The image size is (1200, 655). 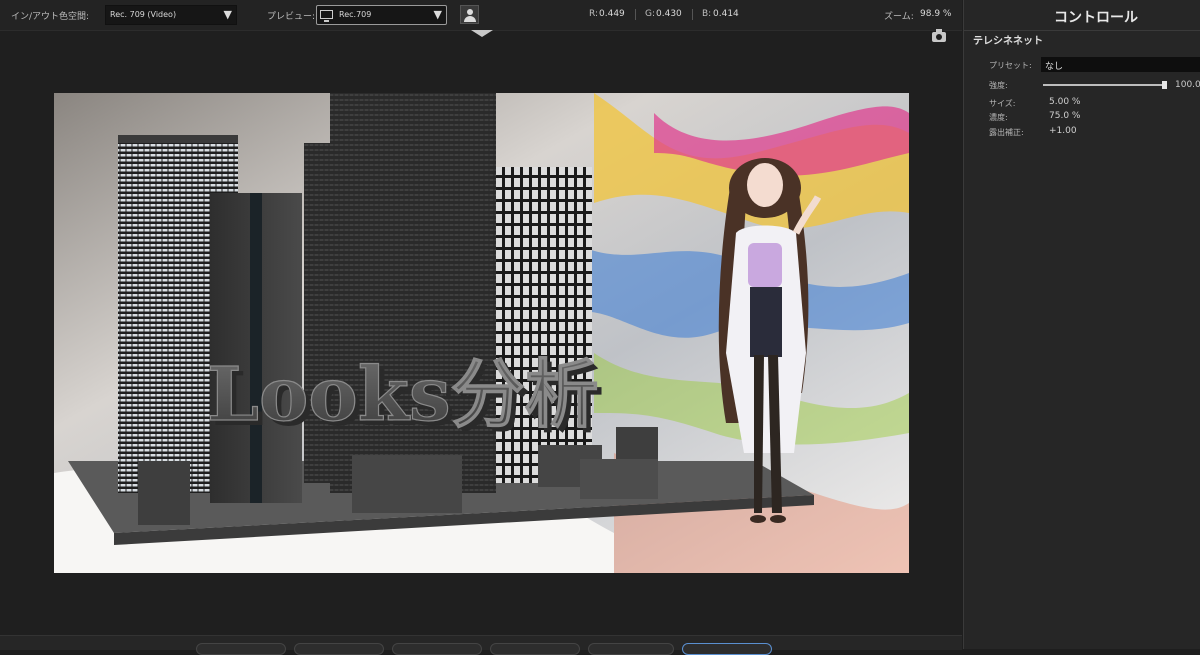 I want to click on b-label: B:, so click(x=707, y=14).